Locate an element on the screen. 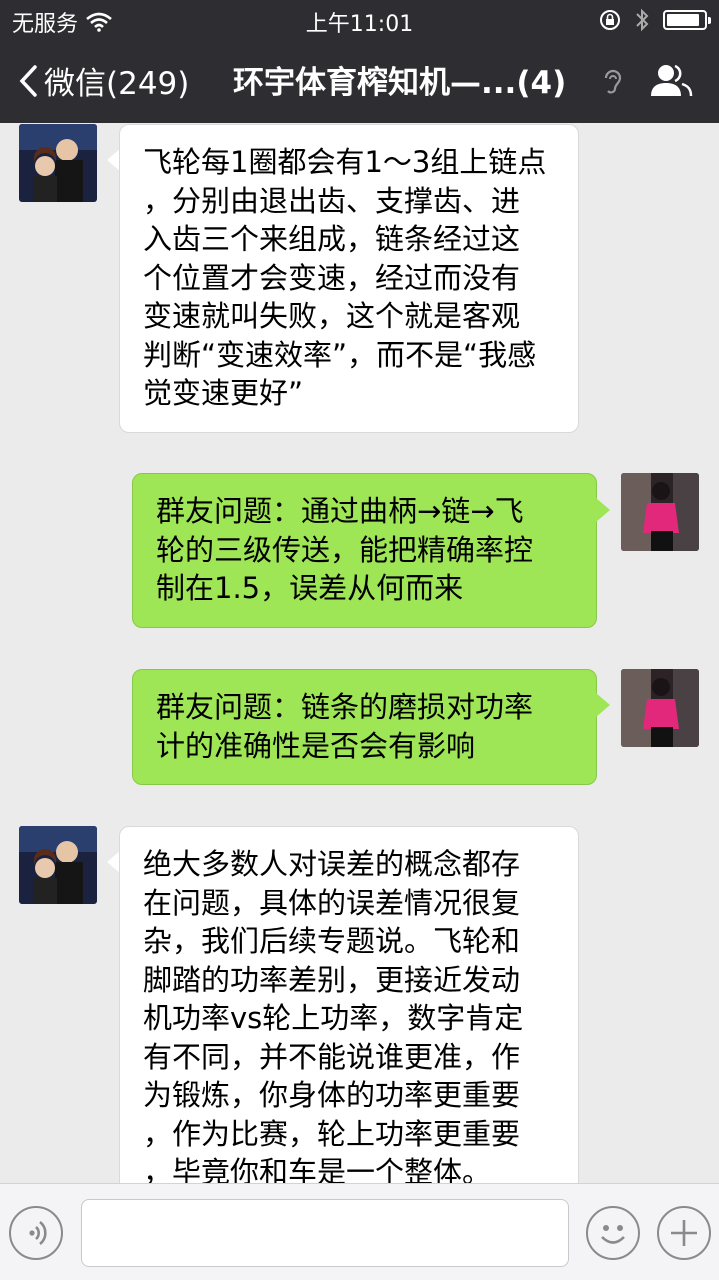 This screenshot has width=719, height=1280. message-line: 轮的三级传送，能把精确率控 is located at coordinates (345, 549).